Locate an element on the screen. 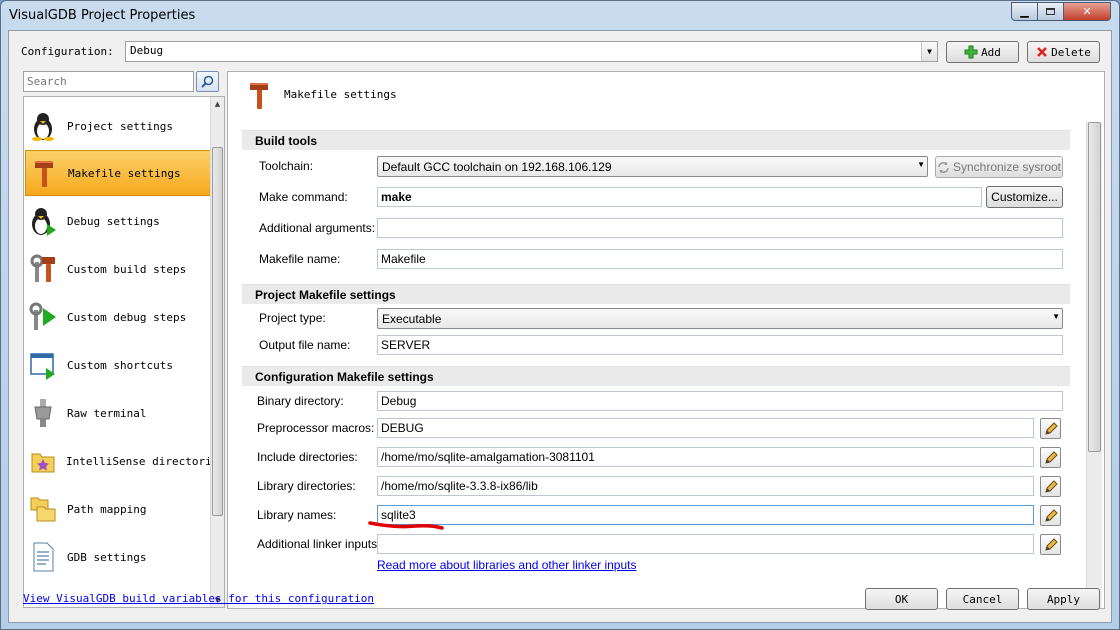  include-directories-field: /home/mo/sqlite-amalgamation-3081101 is located at coordinates (705, 457).